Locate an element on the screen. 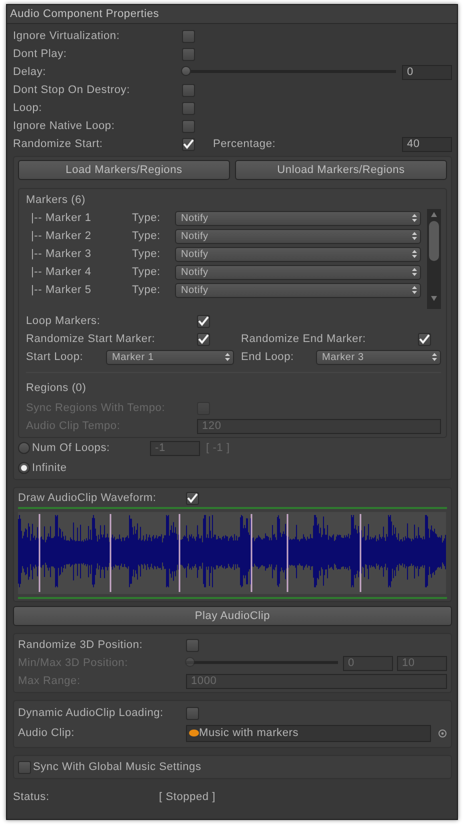  scrollbar is located at coordinates (434, 259).